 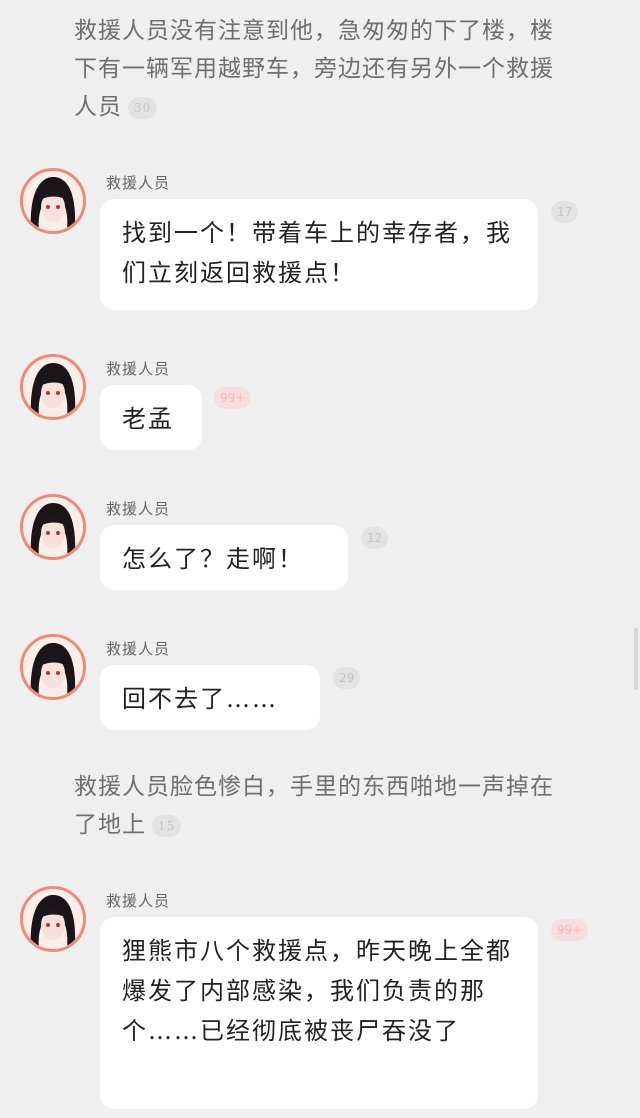 I want to click on scrollbar-thumb, so click(x=636, y=659).